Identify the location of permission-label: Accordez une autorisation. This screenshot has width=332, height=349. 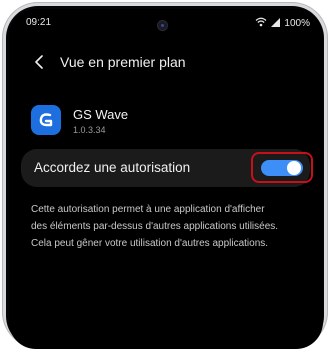
(112, 167).